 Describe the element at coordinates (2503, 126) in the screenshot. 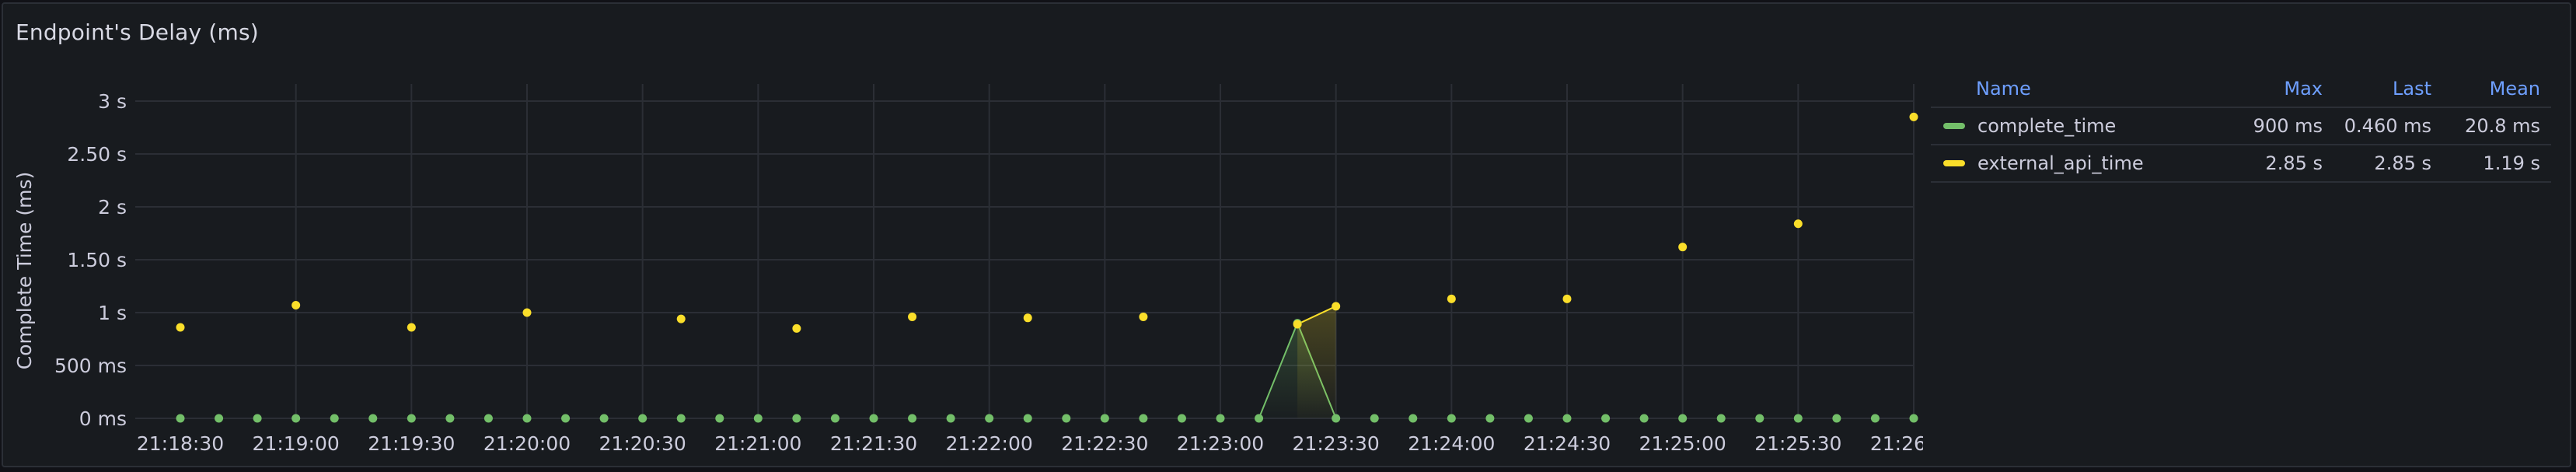

I see `legend-mean-value: 20.8 ms` at that location.